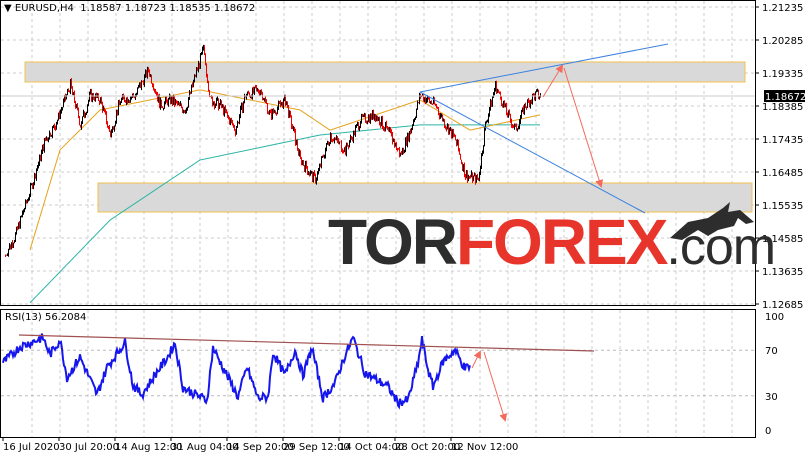 The image size is (808, 458). I want to click on y-tick-label: 1.17435, so click(782, 140).